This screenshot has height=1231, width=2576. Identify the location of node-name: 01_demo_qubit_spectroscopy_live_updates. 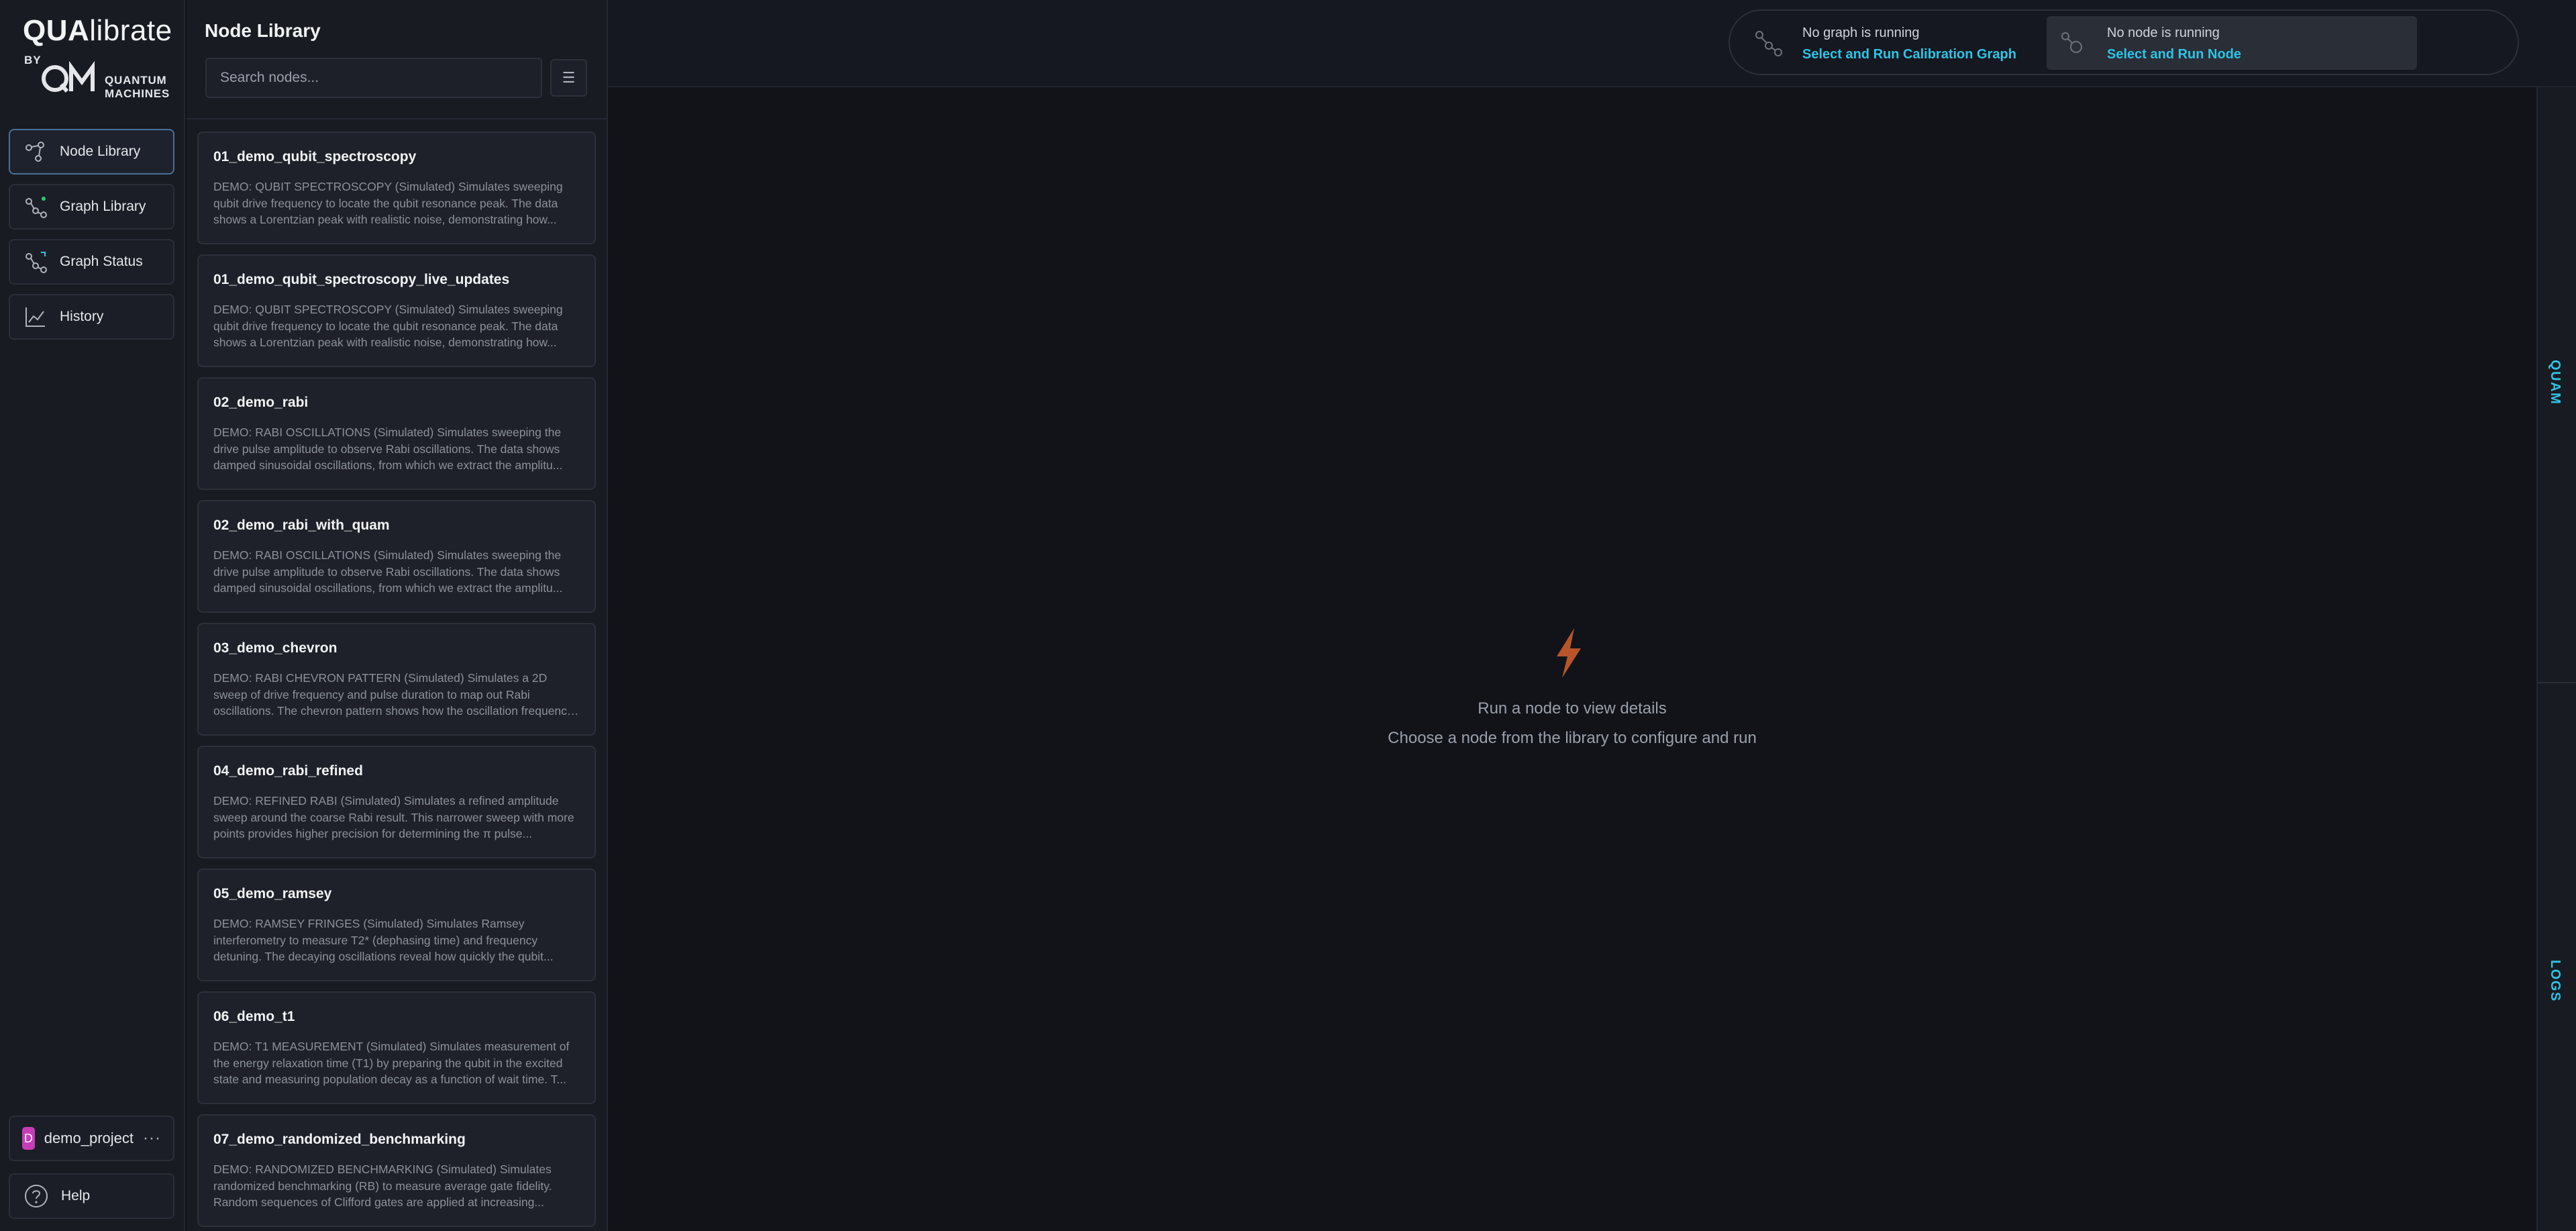
(361, 279).